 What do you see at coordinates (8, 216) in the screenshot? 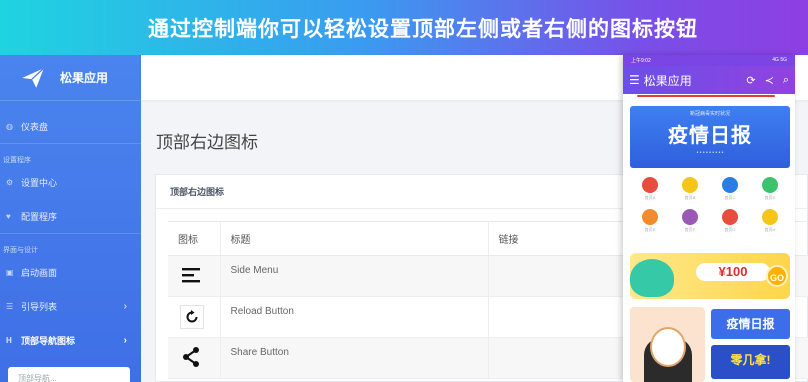
I see `heart-icon: ♥` at bounding box center [8, 216].